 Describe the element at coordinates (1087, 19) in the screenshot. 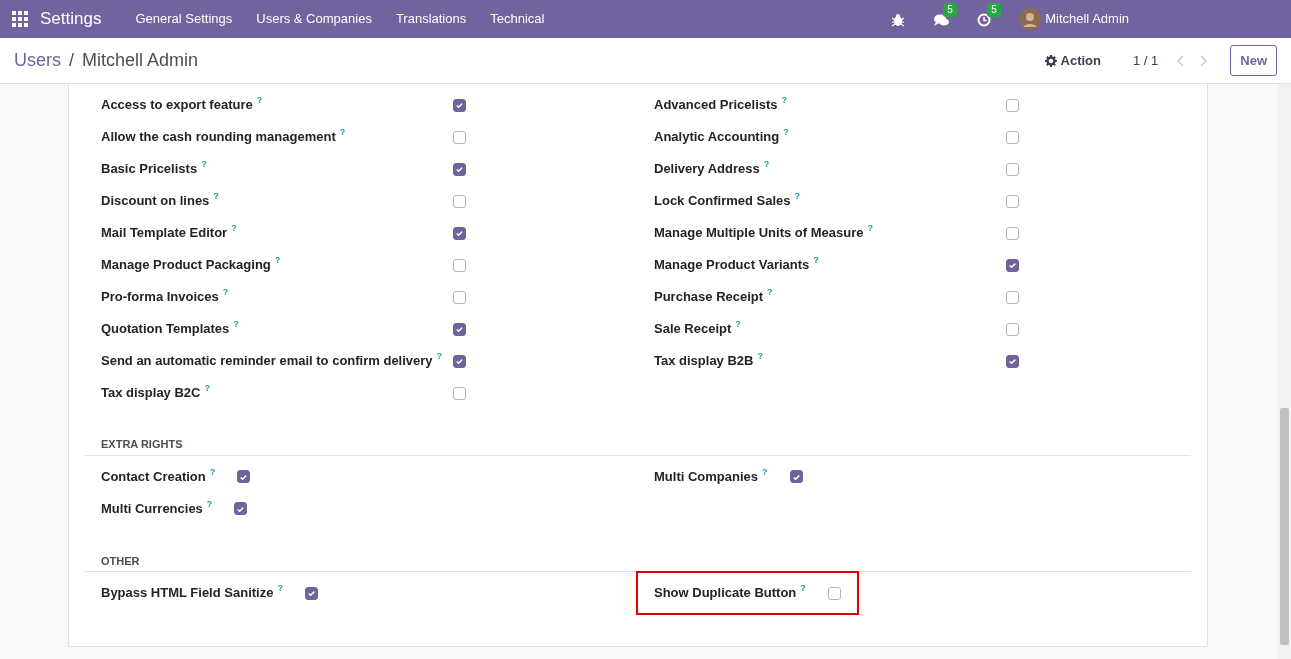

I see `user-name: Mitchell Admin` at that location.